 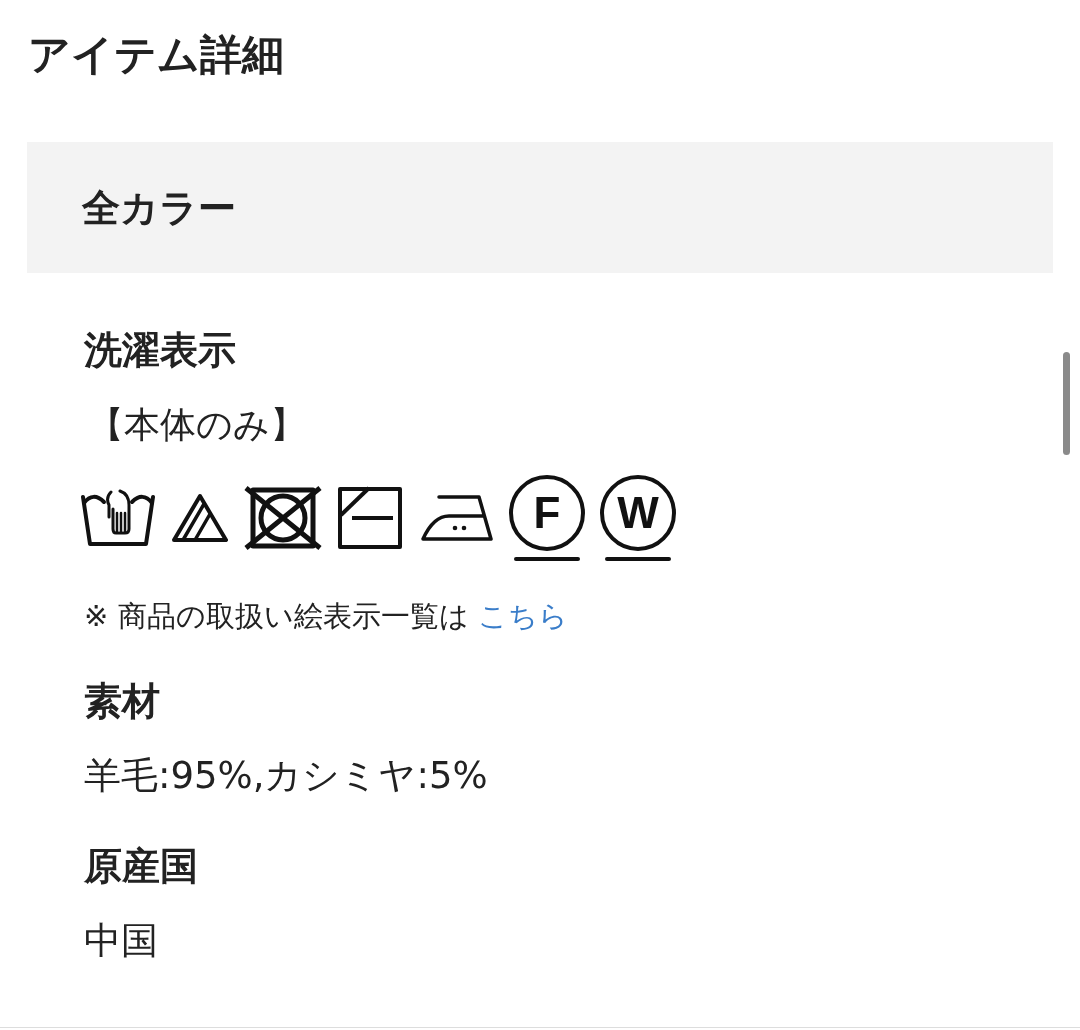 What do you see at coordinates (522, 616) in the screenshot?
I see `here-link: こちら` at bounding box center [522, 616].